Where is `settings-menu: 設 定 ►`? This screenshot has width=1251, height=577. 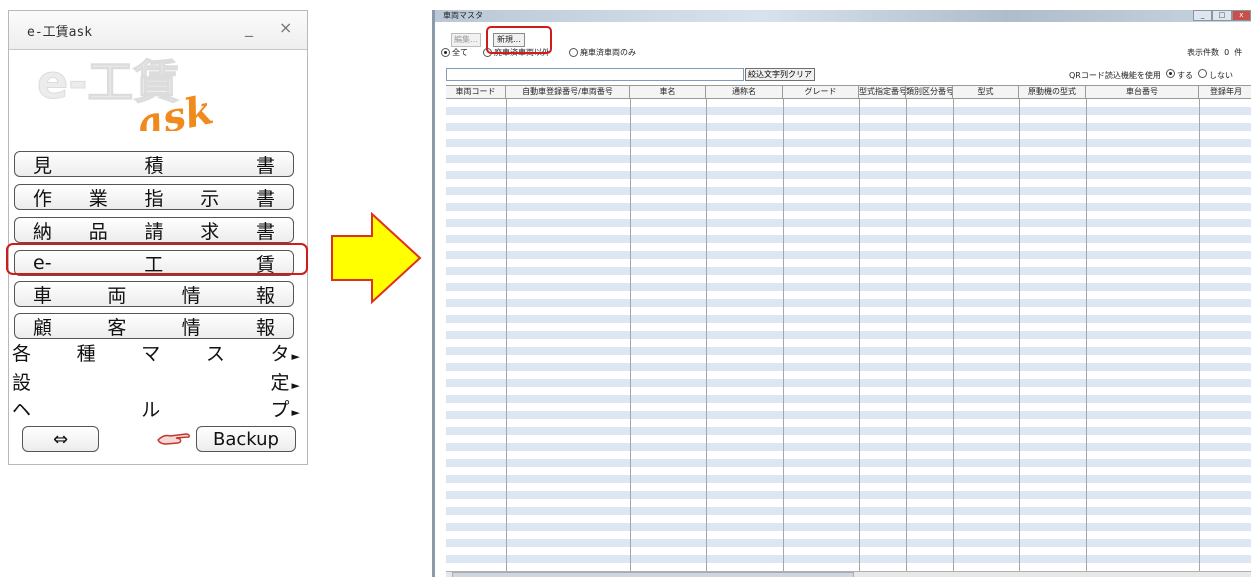
settings-menu: 設 定 ► is located at coordinates (156, 381).